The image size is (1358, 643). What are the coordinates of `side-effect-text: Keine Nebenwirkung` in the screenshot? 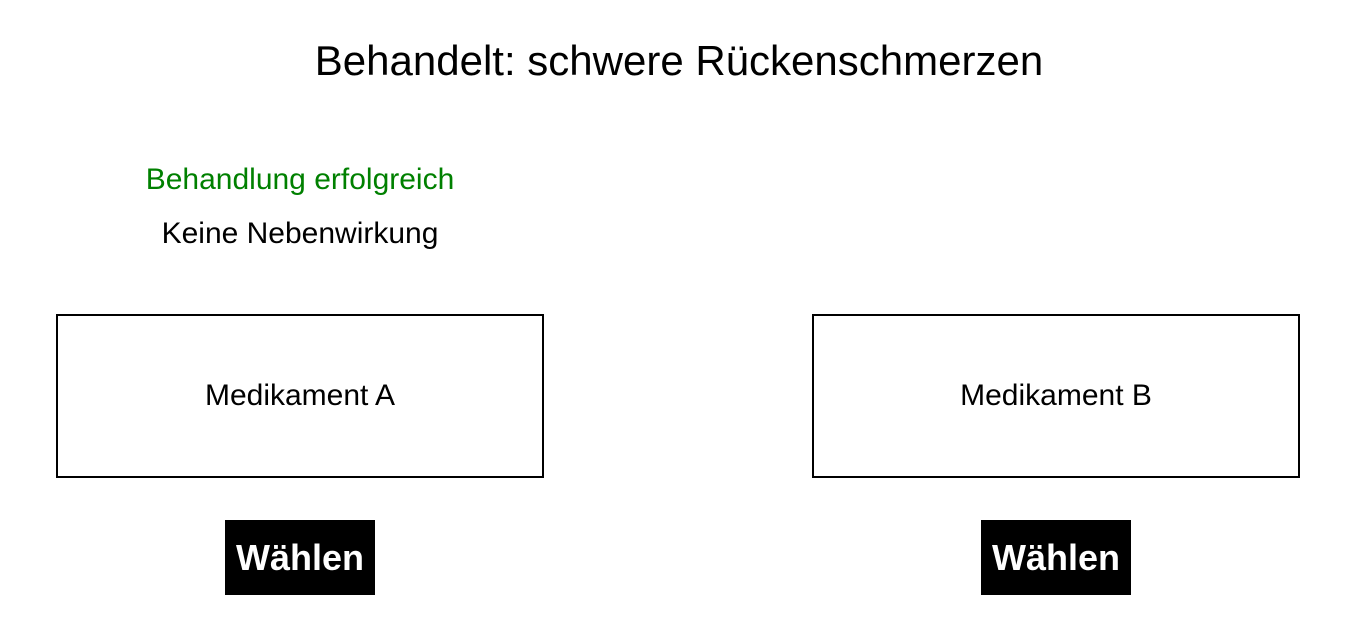 It's located at (300, 233).